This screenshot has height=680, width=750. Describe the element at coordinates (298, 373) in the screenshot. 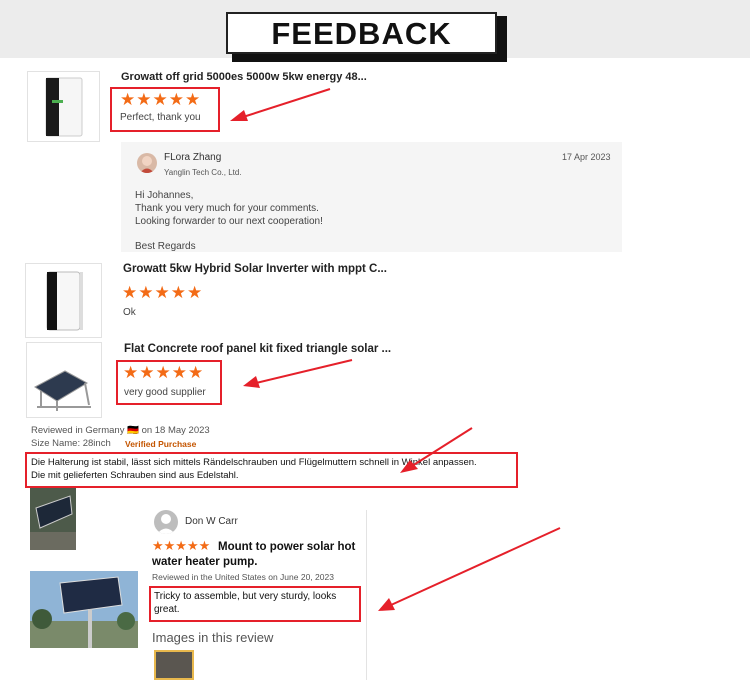

I see `arrow-review3` at that location.